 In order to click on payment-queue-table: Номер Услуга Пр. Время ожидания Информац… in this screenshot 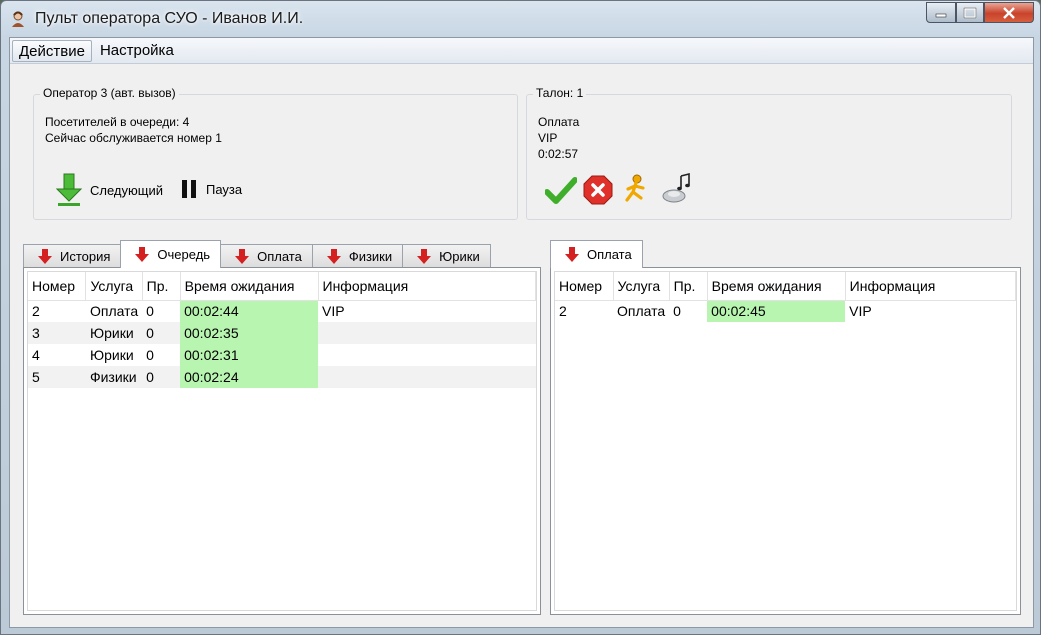, I will do `click(785, 297)`.